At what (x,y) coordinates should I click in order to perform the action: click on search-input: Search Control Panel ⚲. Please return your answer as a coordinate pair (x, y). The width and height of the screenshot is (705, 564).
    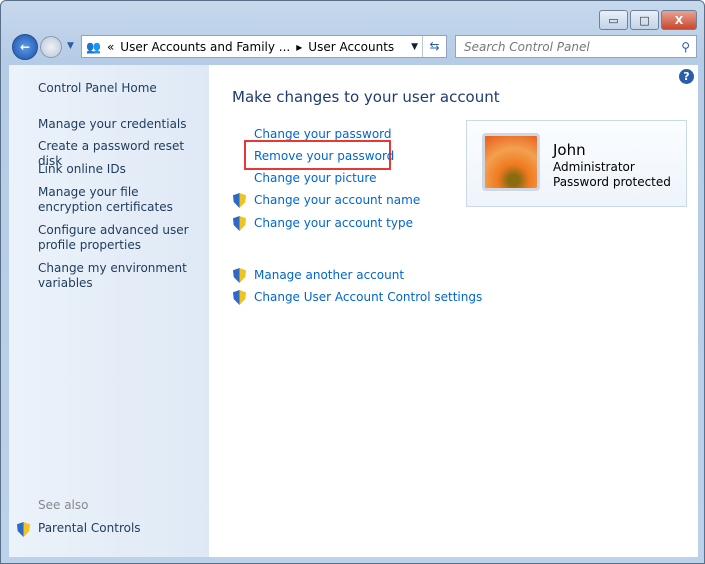
    Looking at the image, I should click on (576, 46).